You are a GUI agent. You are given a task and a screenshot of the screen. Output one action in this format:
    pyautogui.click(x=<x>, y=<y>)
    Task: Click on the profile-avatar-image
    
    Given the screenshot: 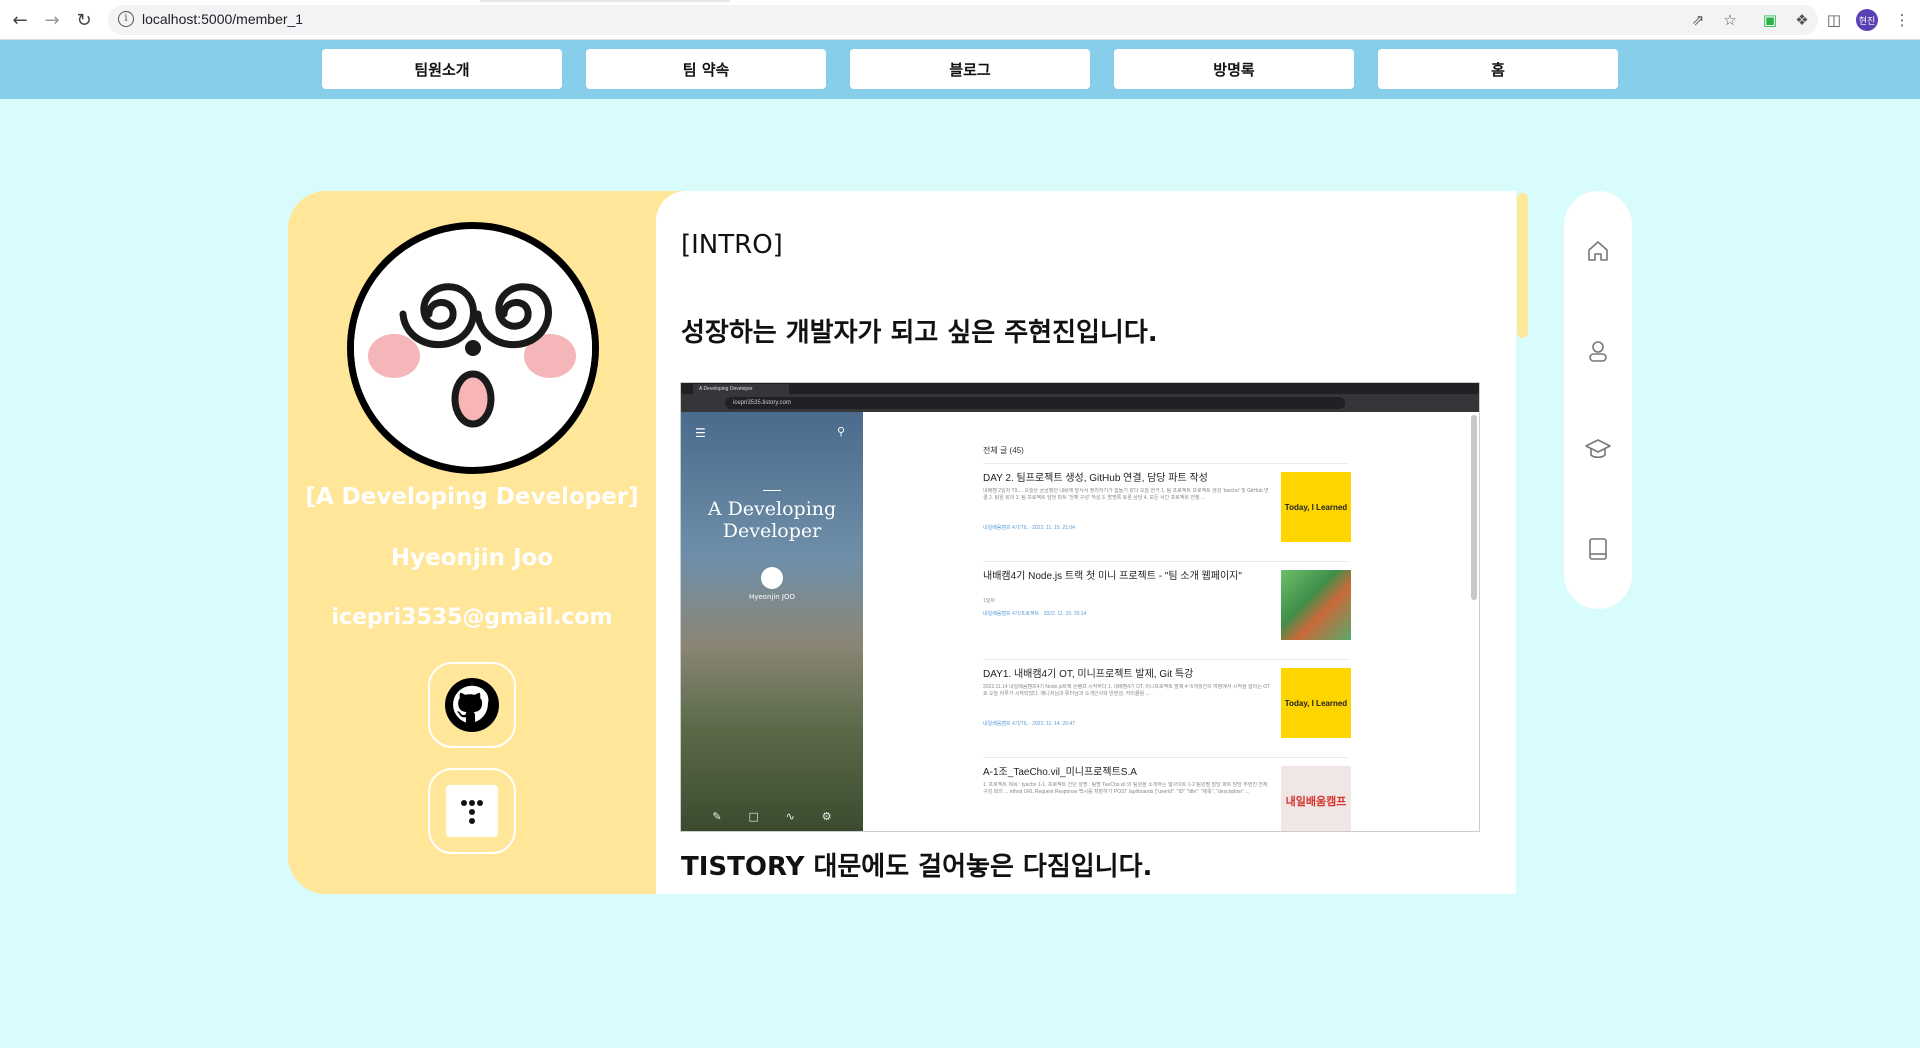 What is the action you would take?
    pyautogui.click(x=473, y=348)
    